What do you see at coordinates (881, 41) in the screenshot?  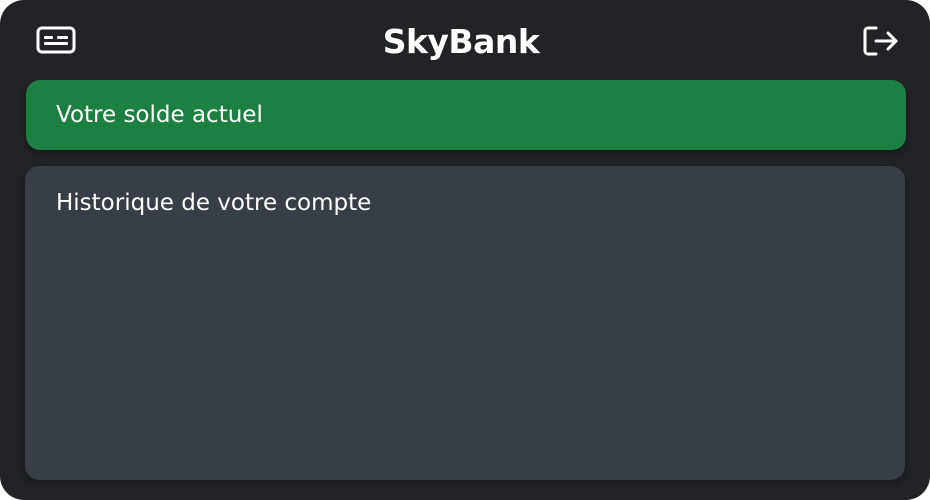 I see `logout-icon` at bounding box center [881, 41].